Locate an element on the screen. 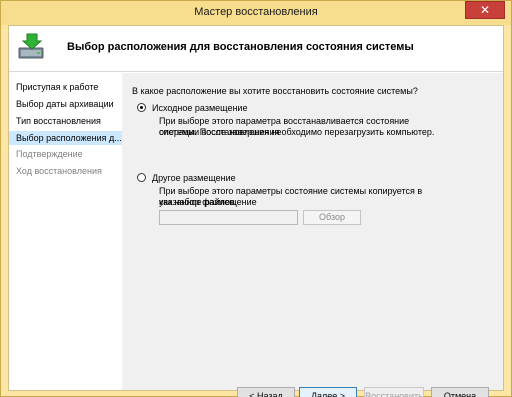 Image resolution: width=512 pixels, height=397 pixels. back-button: < Назад is located at coordinates (266, 392).